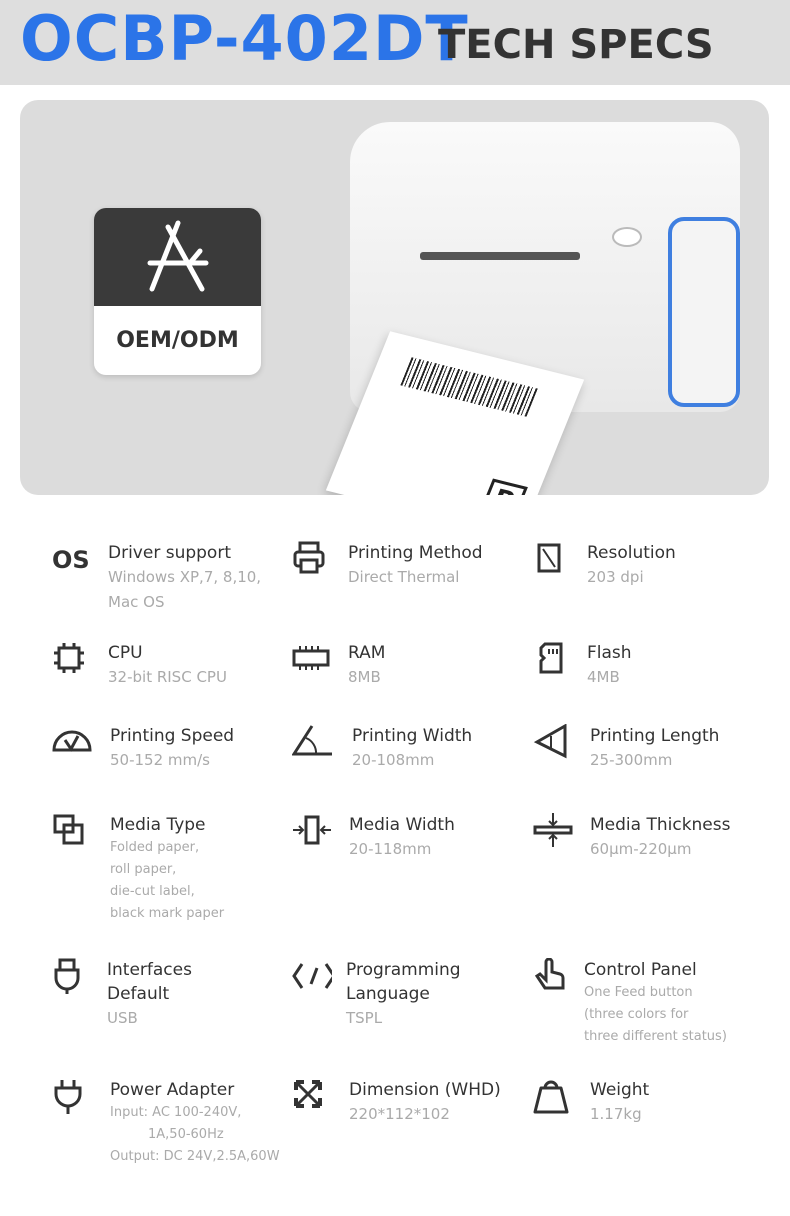 The width and height of the screenshot is (790, 1216). What do you see at coordinates (620, 1090) in the screenshot?
I see `spec-title: Weight` at bounding box center [620, 1090].